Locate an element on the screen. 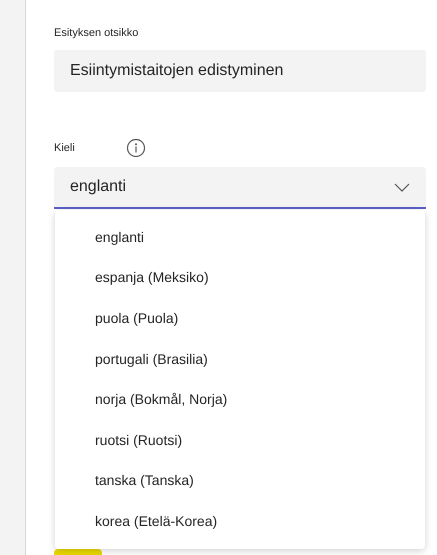  title-input: Esiintymistaitojen edistyminen is located at coordinates (240, 71).